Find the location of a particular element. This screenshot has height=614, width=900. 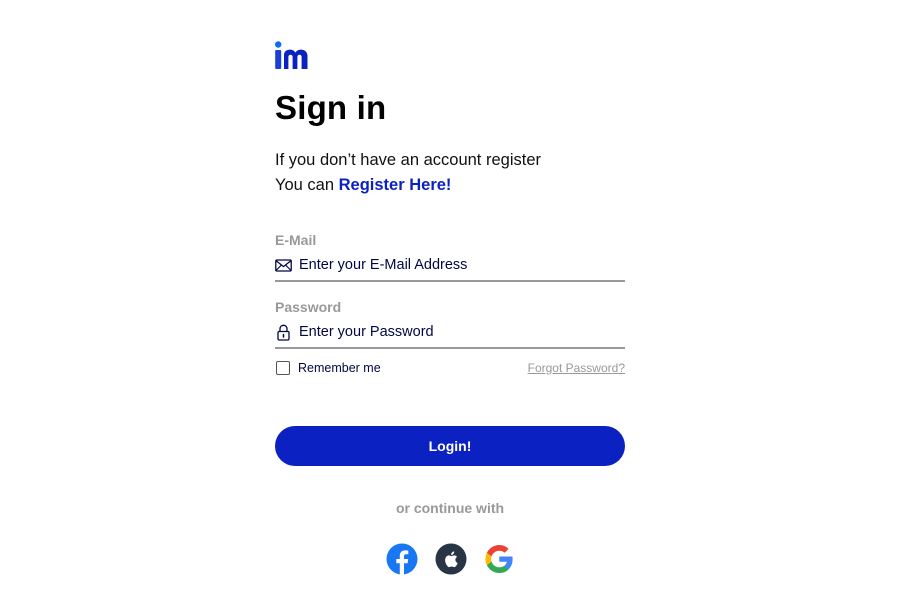

envelope-icon is located at coordinates (283, 265).